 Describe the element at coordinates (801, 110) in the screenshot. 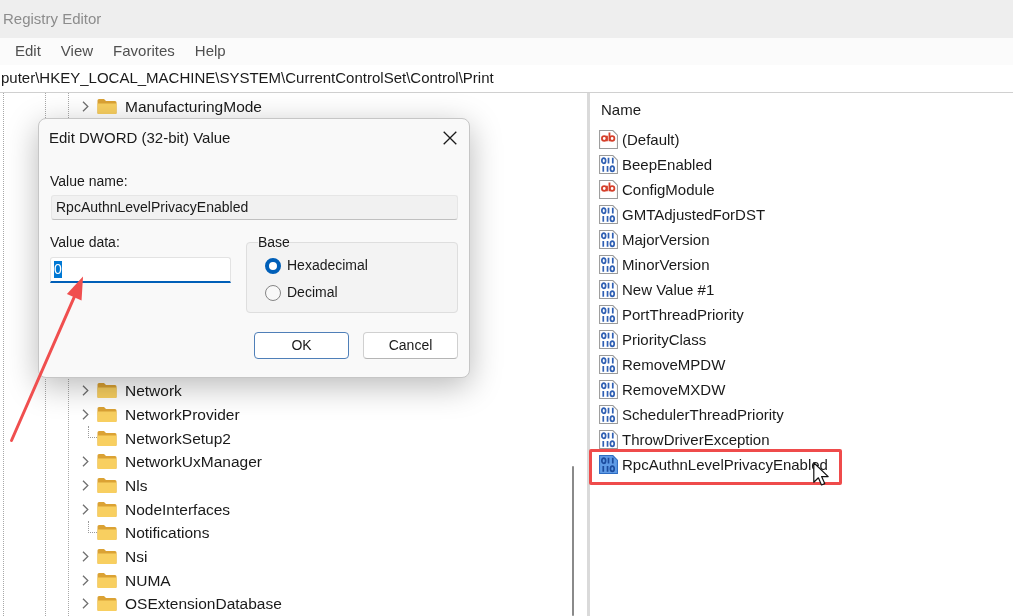

I see `column-header: Name` at that location.